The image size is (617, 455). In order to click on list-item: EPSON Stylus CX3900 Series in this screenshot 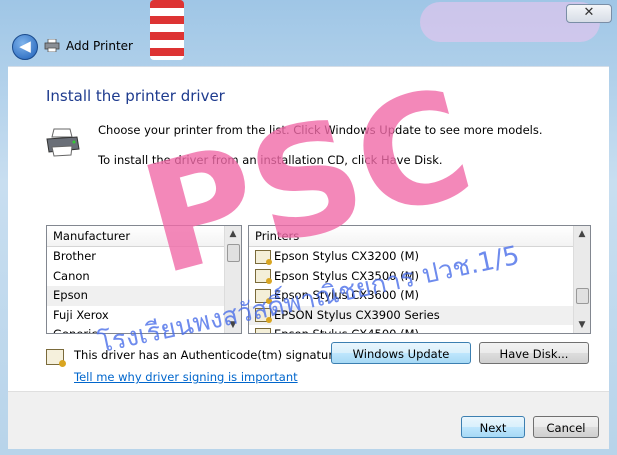, I will do `click(411, 315)`.